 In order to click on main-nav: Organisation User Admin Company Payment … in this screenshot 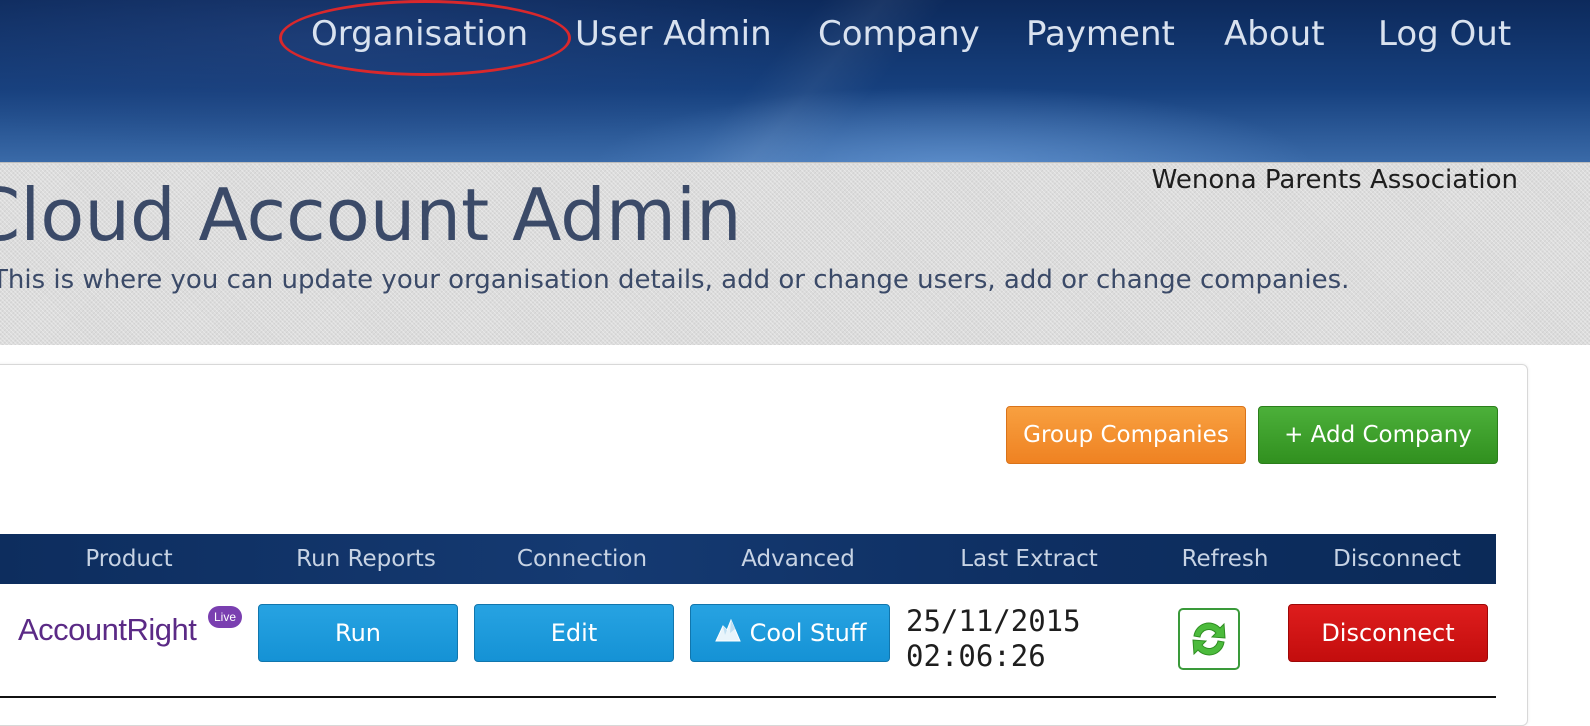, I will do `click(795, 36)`.